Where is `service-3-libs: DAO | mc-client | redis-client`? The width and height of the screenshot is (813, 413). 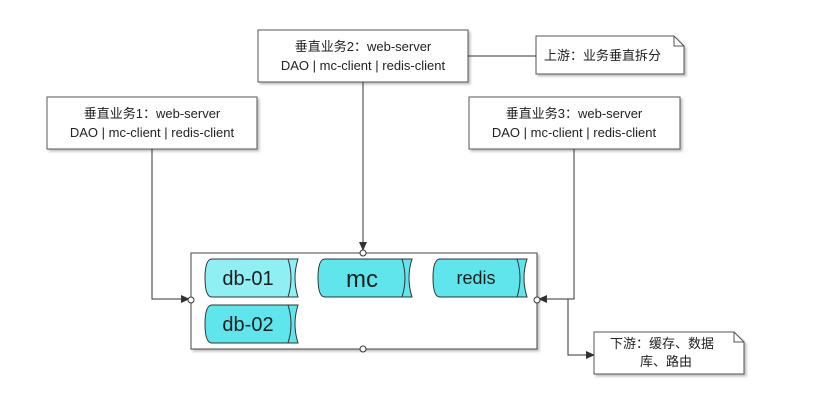 service-3-libs: DAO | mc-client | redis-client is located at coordinates (574, 132).